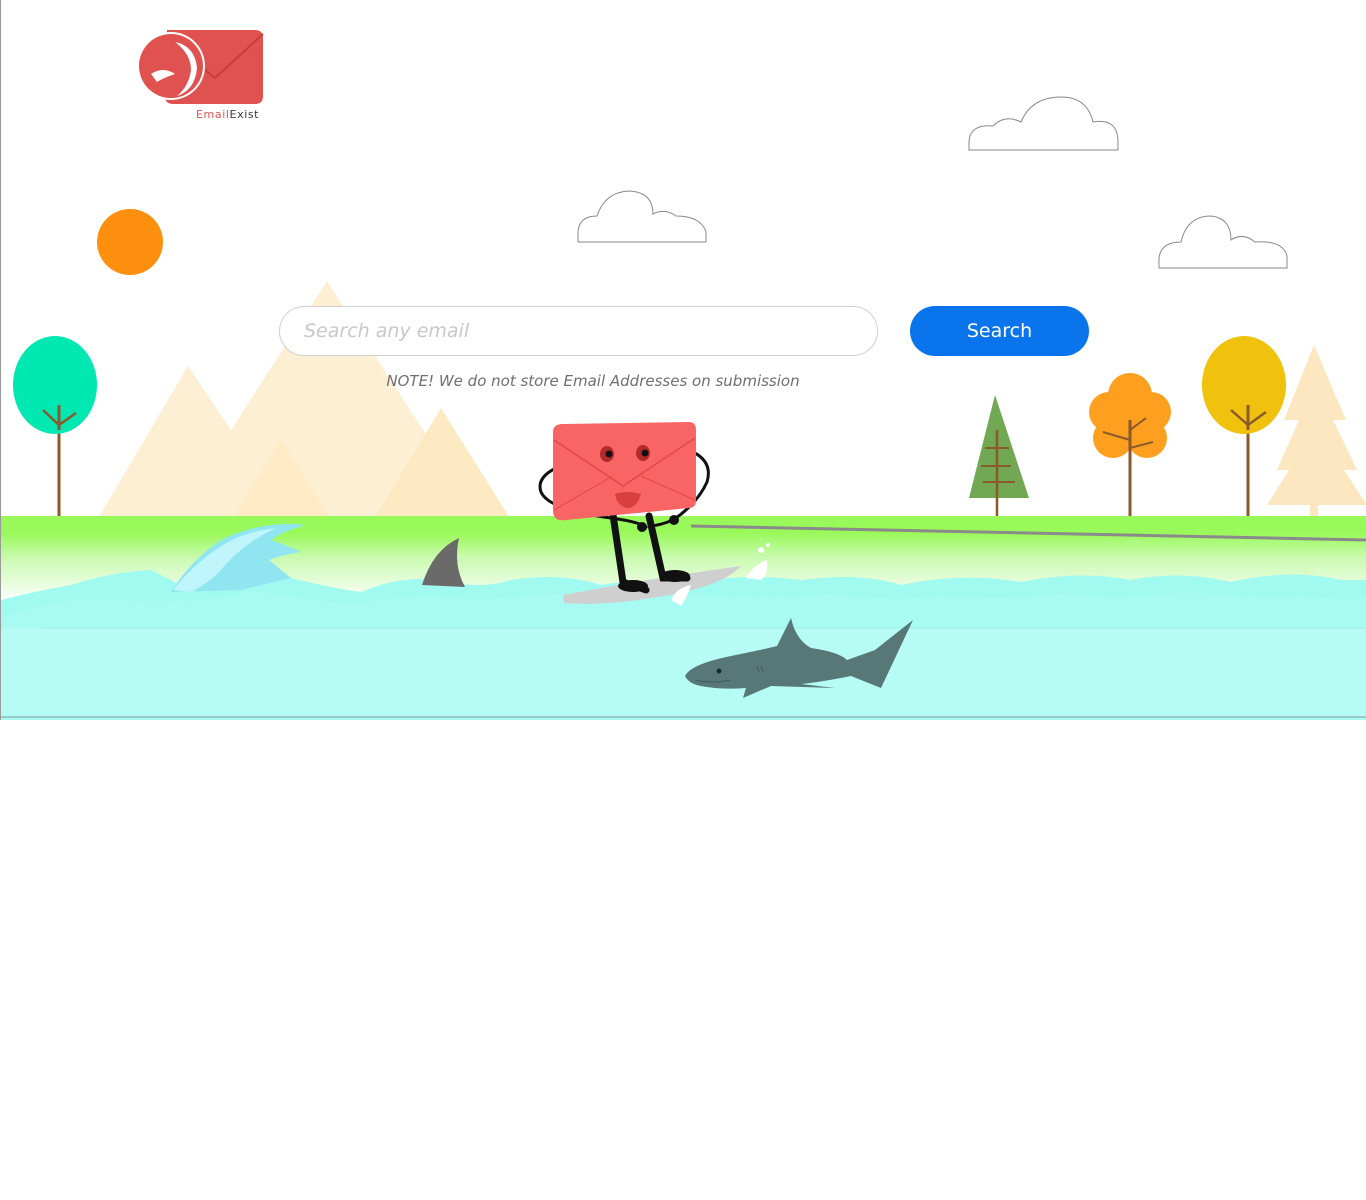 The height and width of the screenshot is (1200, 1366). I want to click on water-body, so click(683, 673).